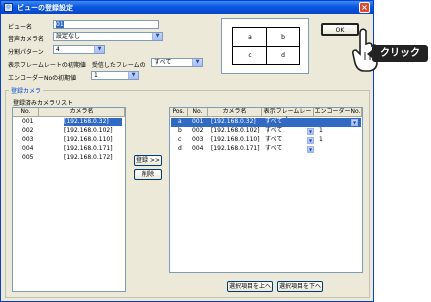  Describe the element at coordinates (283, 55) in the screenshot. I see `preview-cell-d: d` at that location.